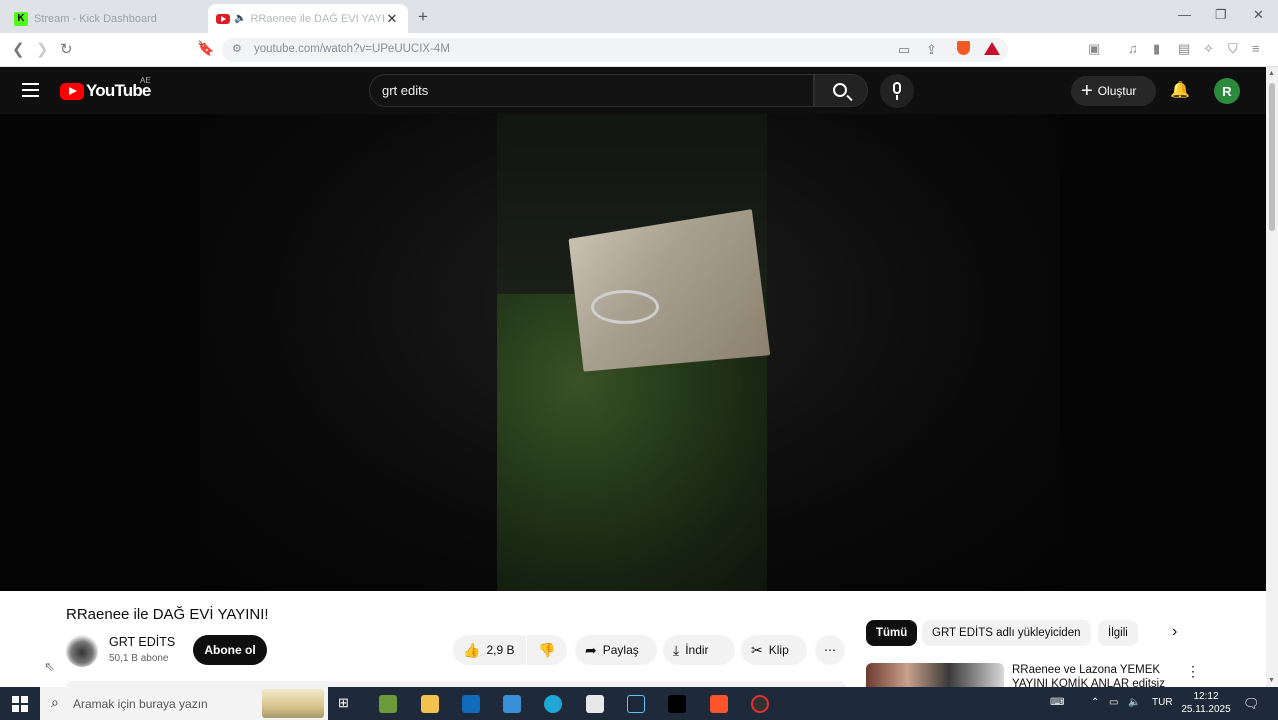 The height and width of the screenshot is (720, 1278). I want to click on share-page-icon: ⇪, so click(931, 50).